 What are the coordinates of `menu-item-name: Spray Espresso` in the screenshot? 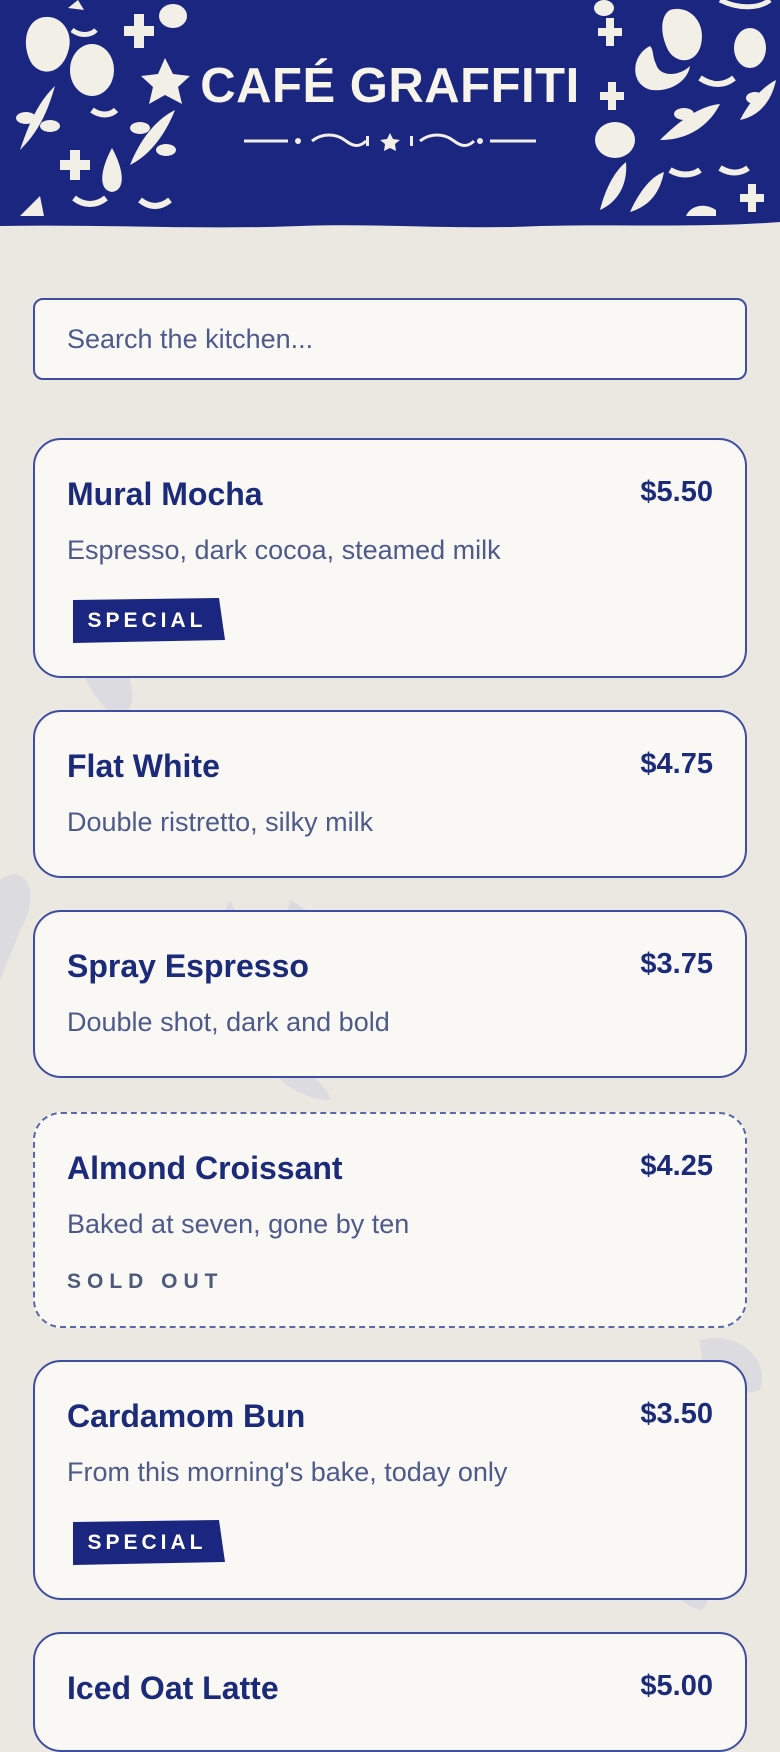 It's located at (188, 966).